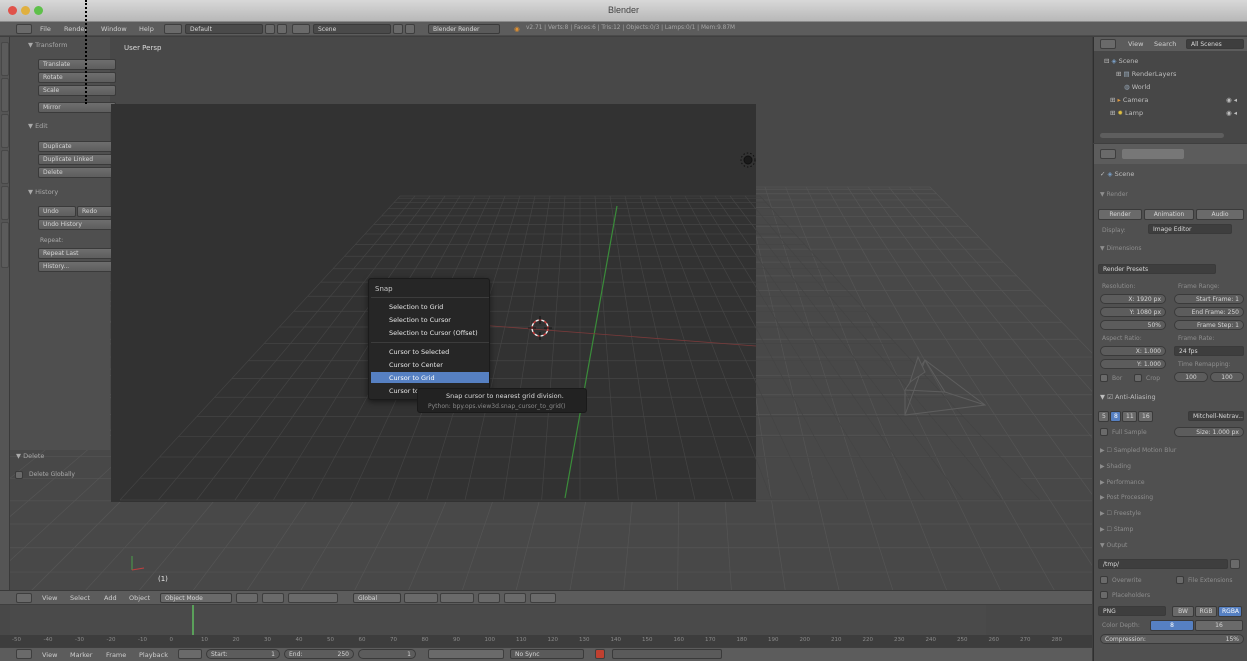 The width and height of the screenshot is (1247, 661). I want to click on current-frame-field: 1, so click(387, 654).